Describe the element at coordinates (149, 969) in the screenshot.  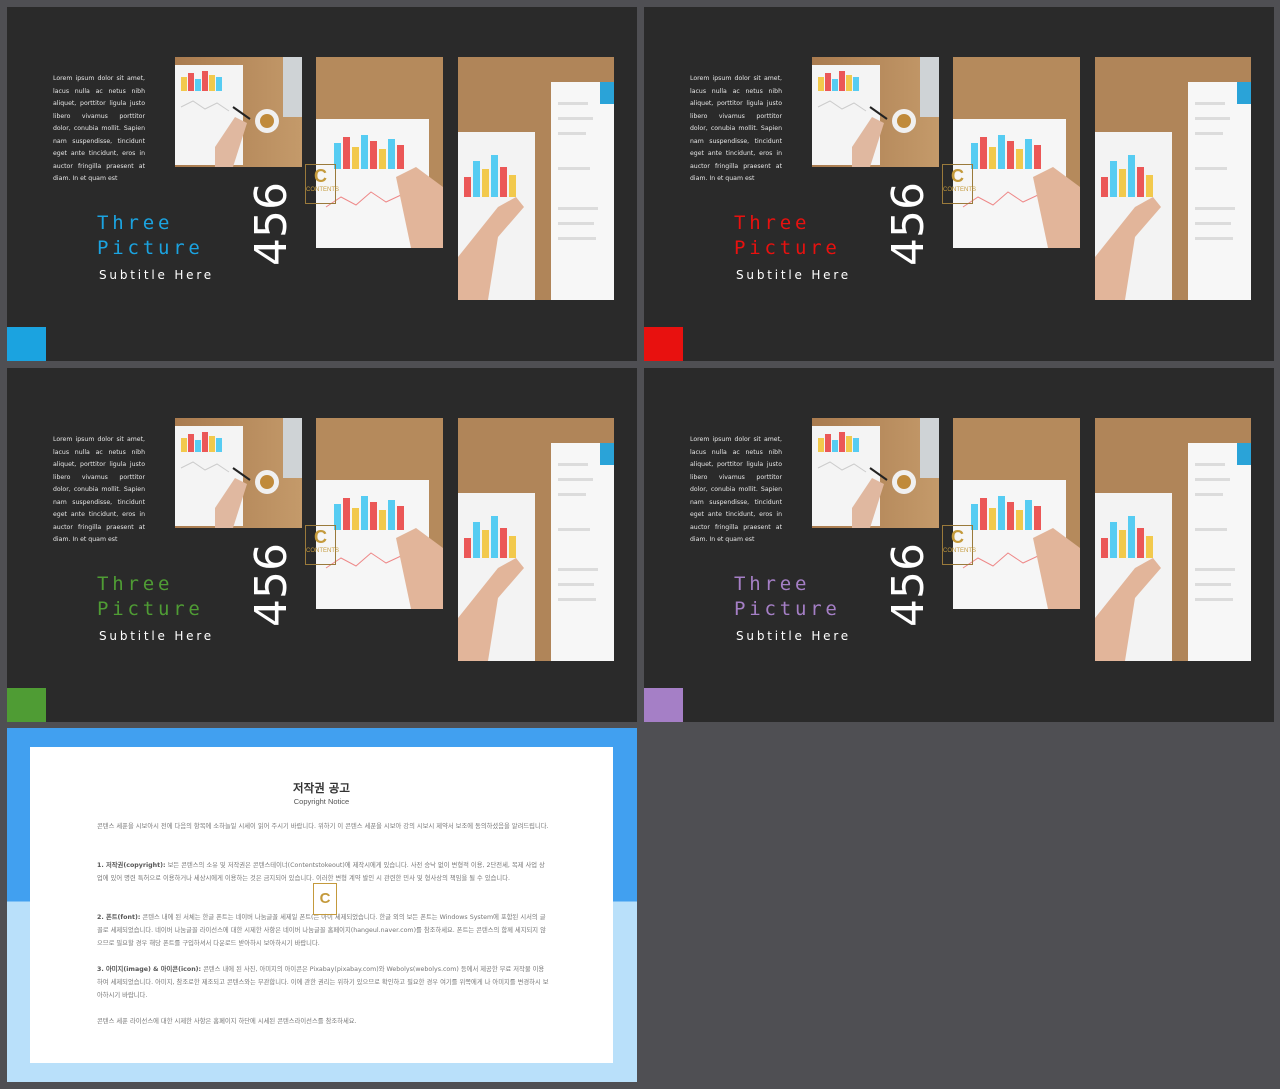
I see `copyright-section-3-heading: 3. 아미지(image) & 아이콘(icon):` at that location.